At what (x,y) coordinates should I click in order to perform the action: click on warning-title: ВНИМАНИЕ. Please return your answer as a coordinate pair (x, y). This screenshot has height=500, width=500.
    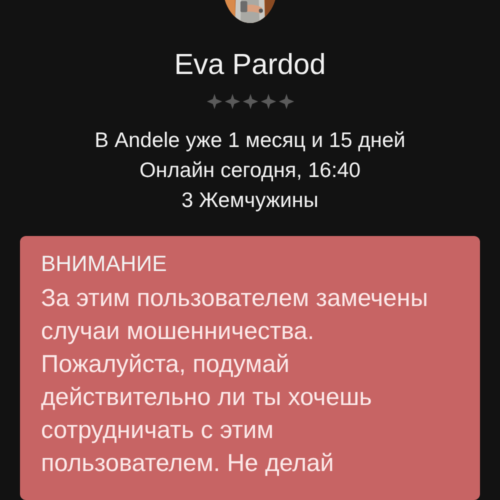
    Looking at the image, I should click on (104, 264).